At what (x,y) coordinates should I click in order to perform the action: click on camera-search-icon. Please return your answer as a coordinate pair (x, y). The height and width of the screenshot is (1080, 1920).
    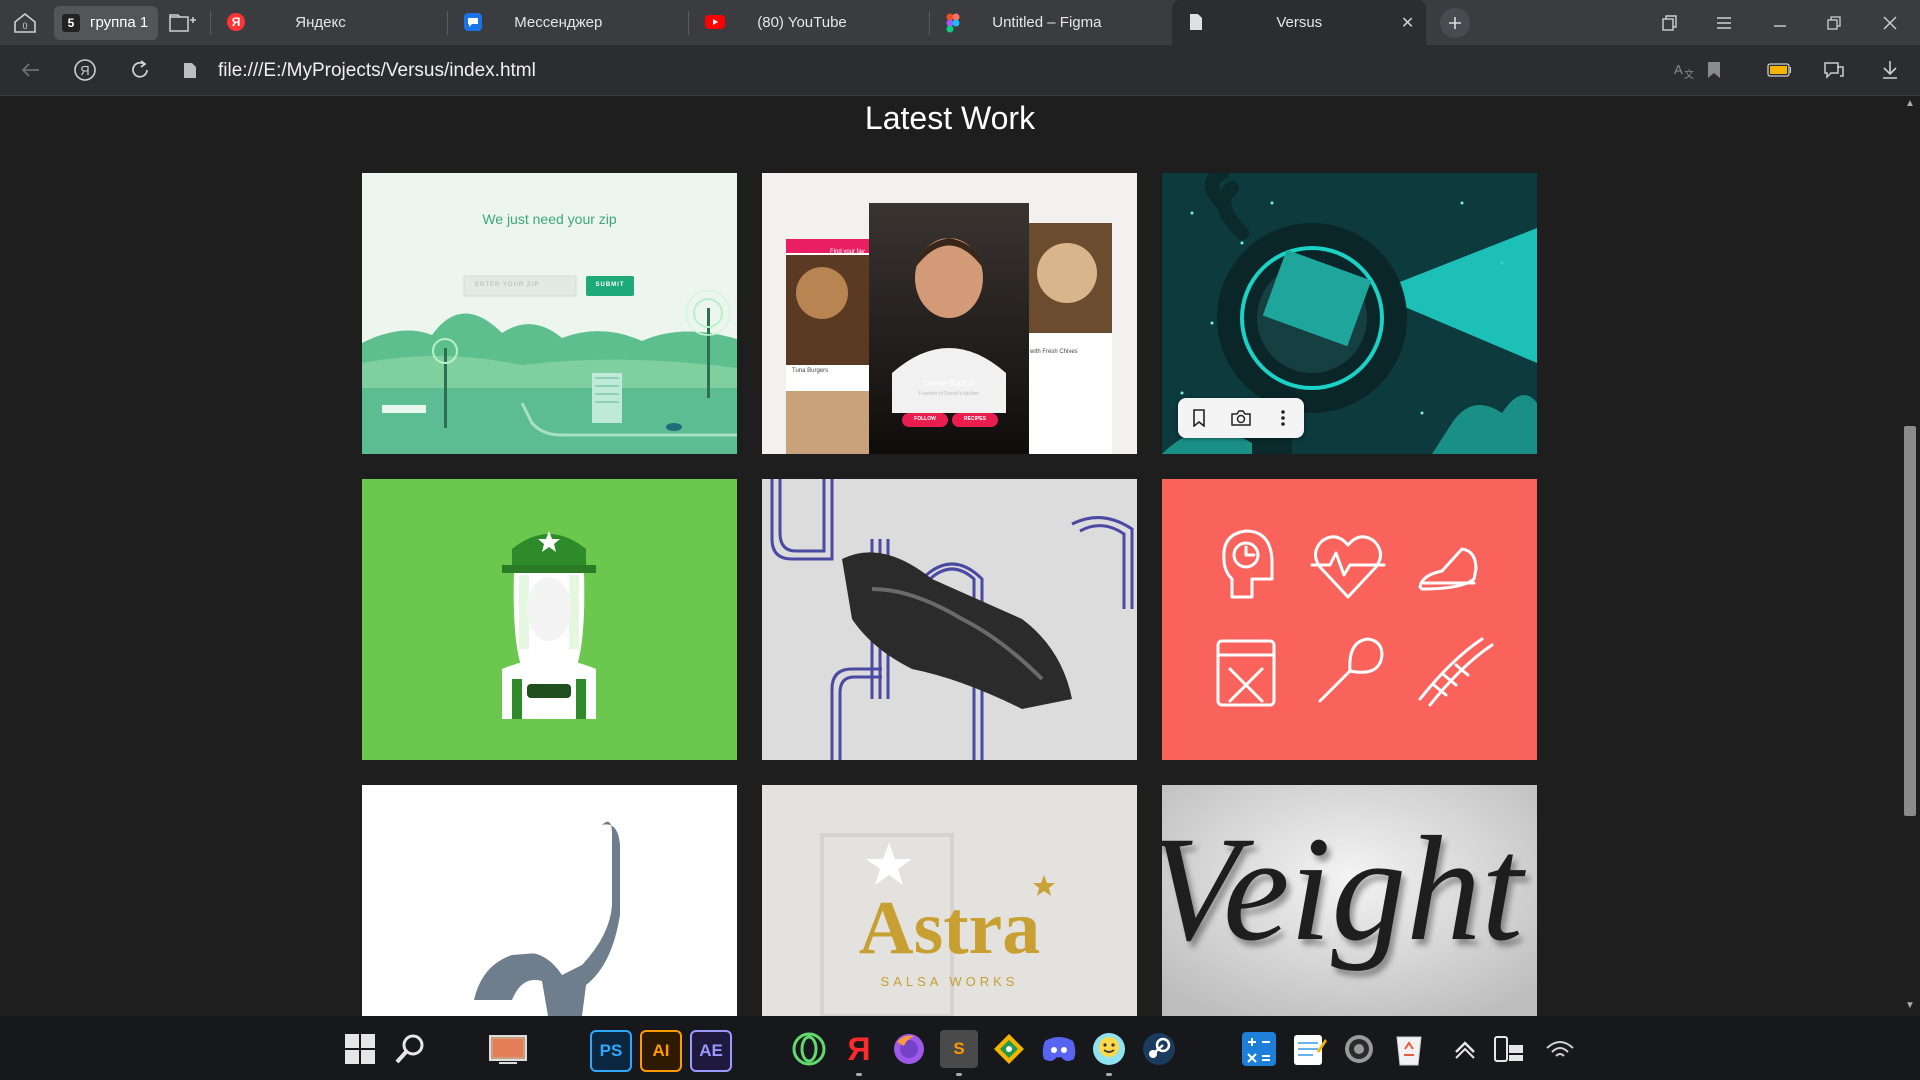
    Looking at the image, I should click on (1241, 418).